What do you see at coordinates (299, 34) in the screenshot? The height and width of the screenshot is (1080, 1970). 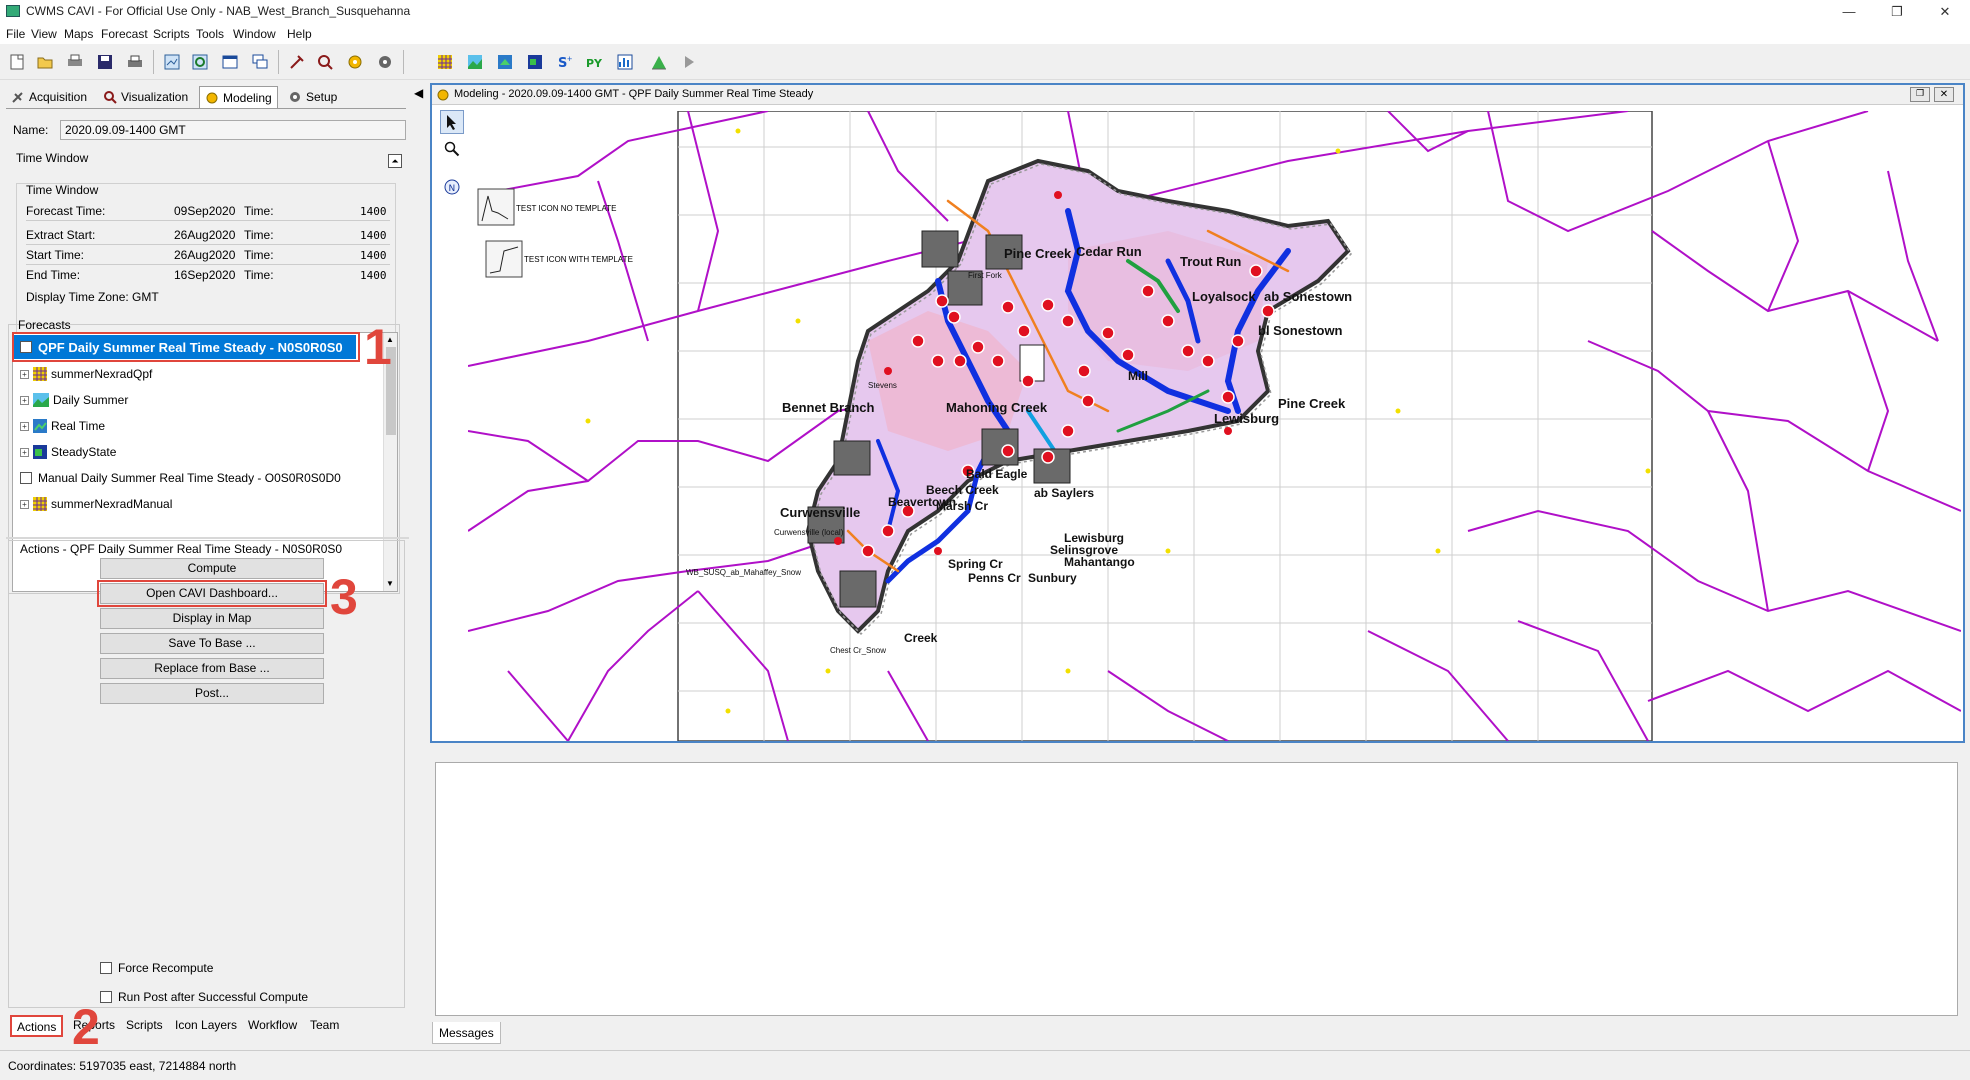 I see `menu-help: Help` at bounding box center [299, 34].